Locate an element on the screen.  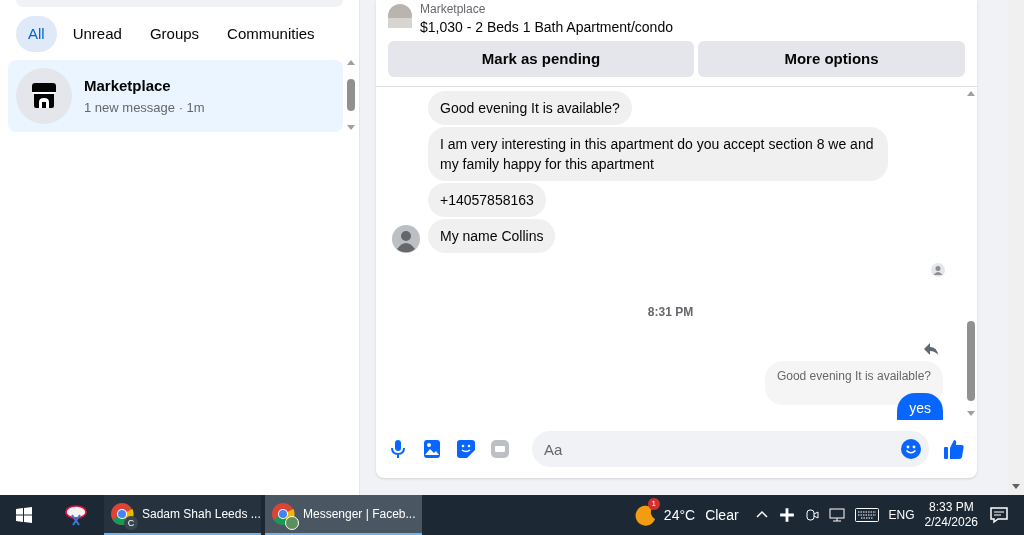
message-bubble: yes is located at coordinates (920, 406).